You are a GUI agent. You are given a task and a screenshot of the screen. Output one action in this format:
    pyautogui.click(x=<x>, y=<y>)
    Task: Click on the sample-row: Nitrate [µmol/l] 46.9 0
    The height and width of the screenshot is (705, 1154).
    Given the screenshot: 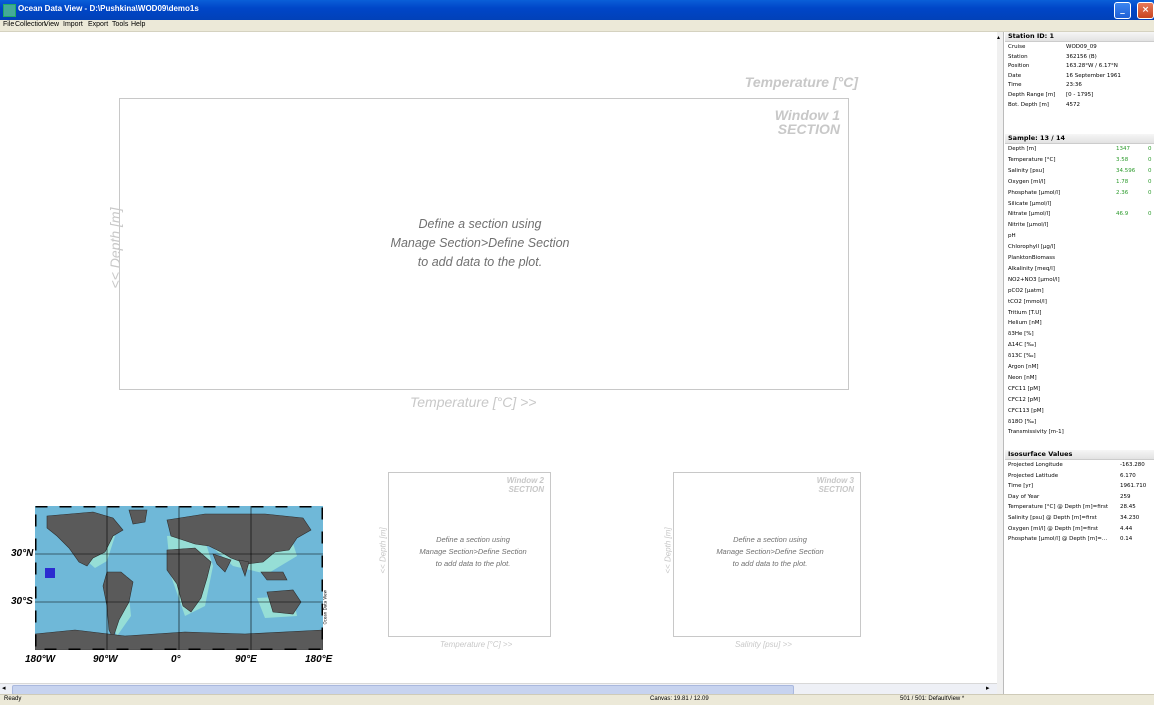 What is the action you would take?
    pyautogui.click(x=1081, y=215)
    